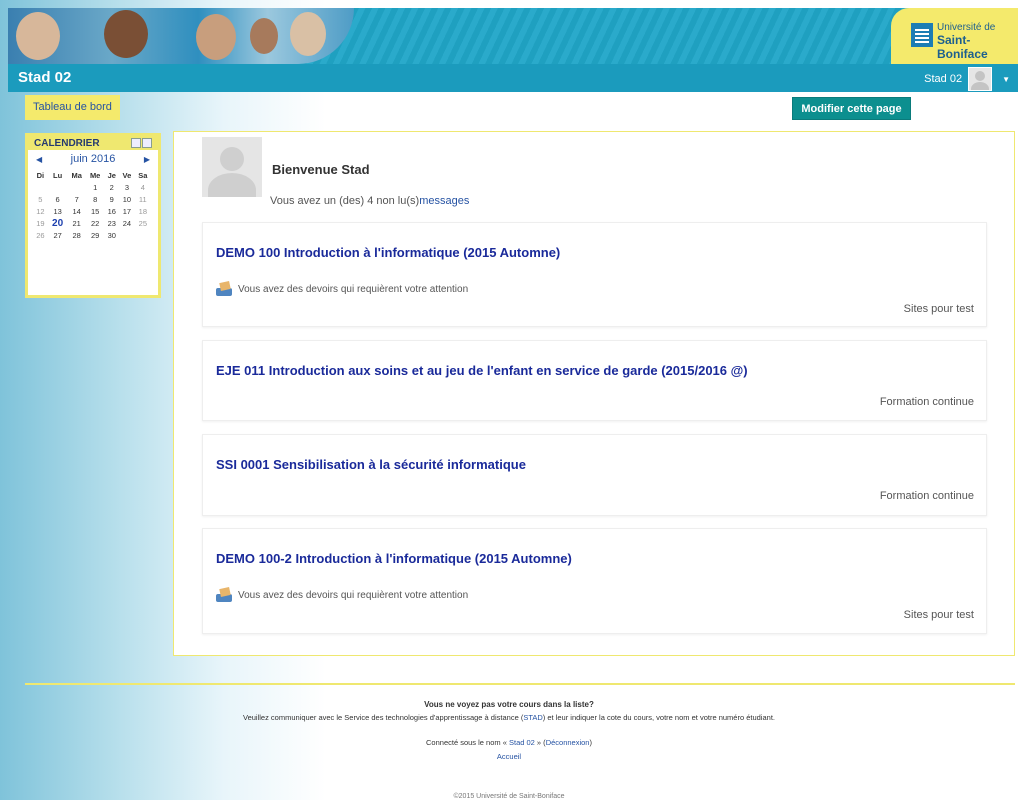 The width and height of the screenshot is (1018, 800). I want to click on university-logo: Université de Saint-Boniface, so click(954, 36).